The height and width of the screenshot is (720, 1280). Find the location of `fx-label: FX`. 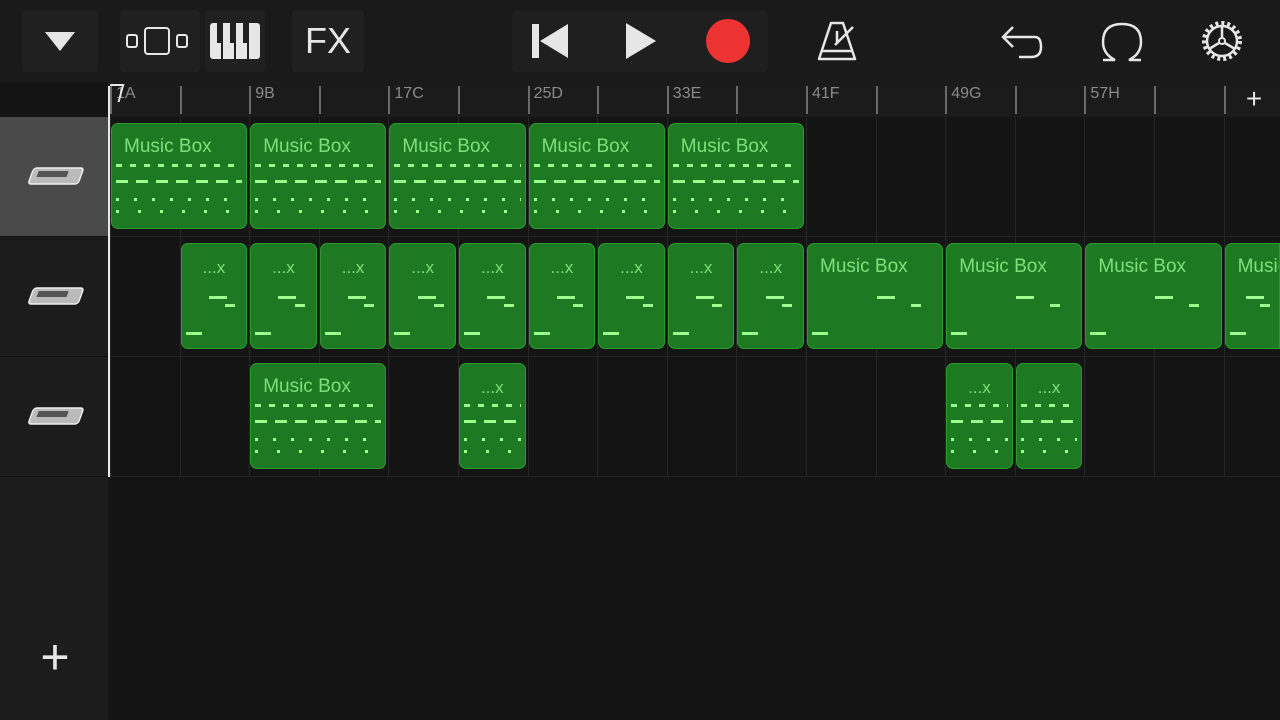

fx-label: FX is located at coordinates (327, 40).